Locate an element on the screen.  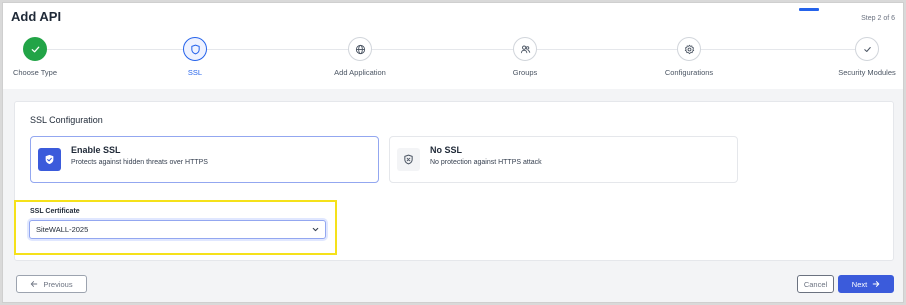
globe-icon is located at coordinates (360, 49).